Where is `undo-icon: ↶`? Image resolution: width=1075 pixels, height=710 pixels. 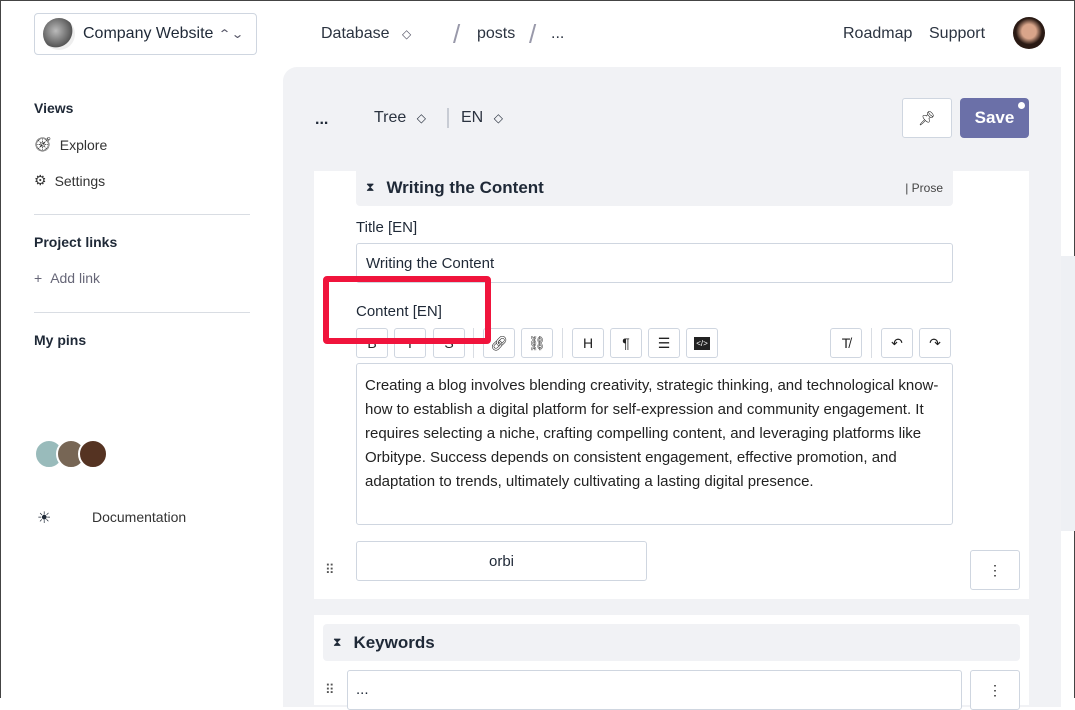 undo-icon: ↶ is located at coordinates (897, 342).